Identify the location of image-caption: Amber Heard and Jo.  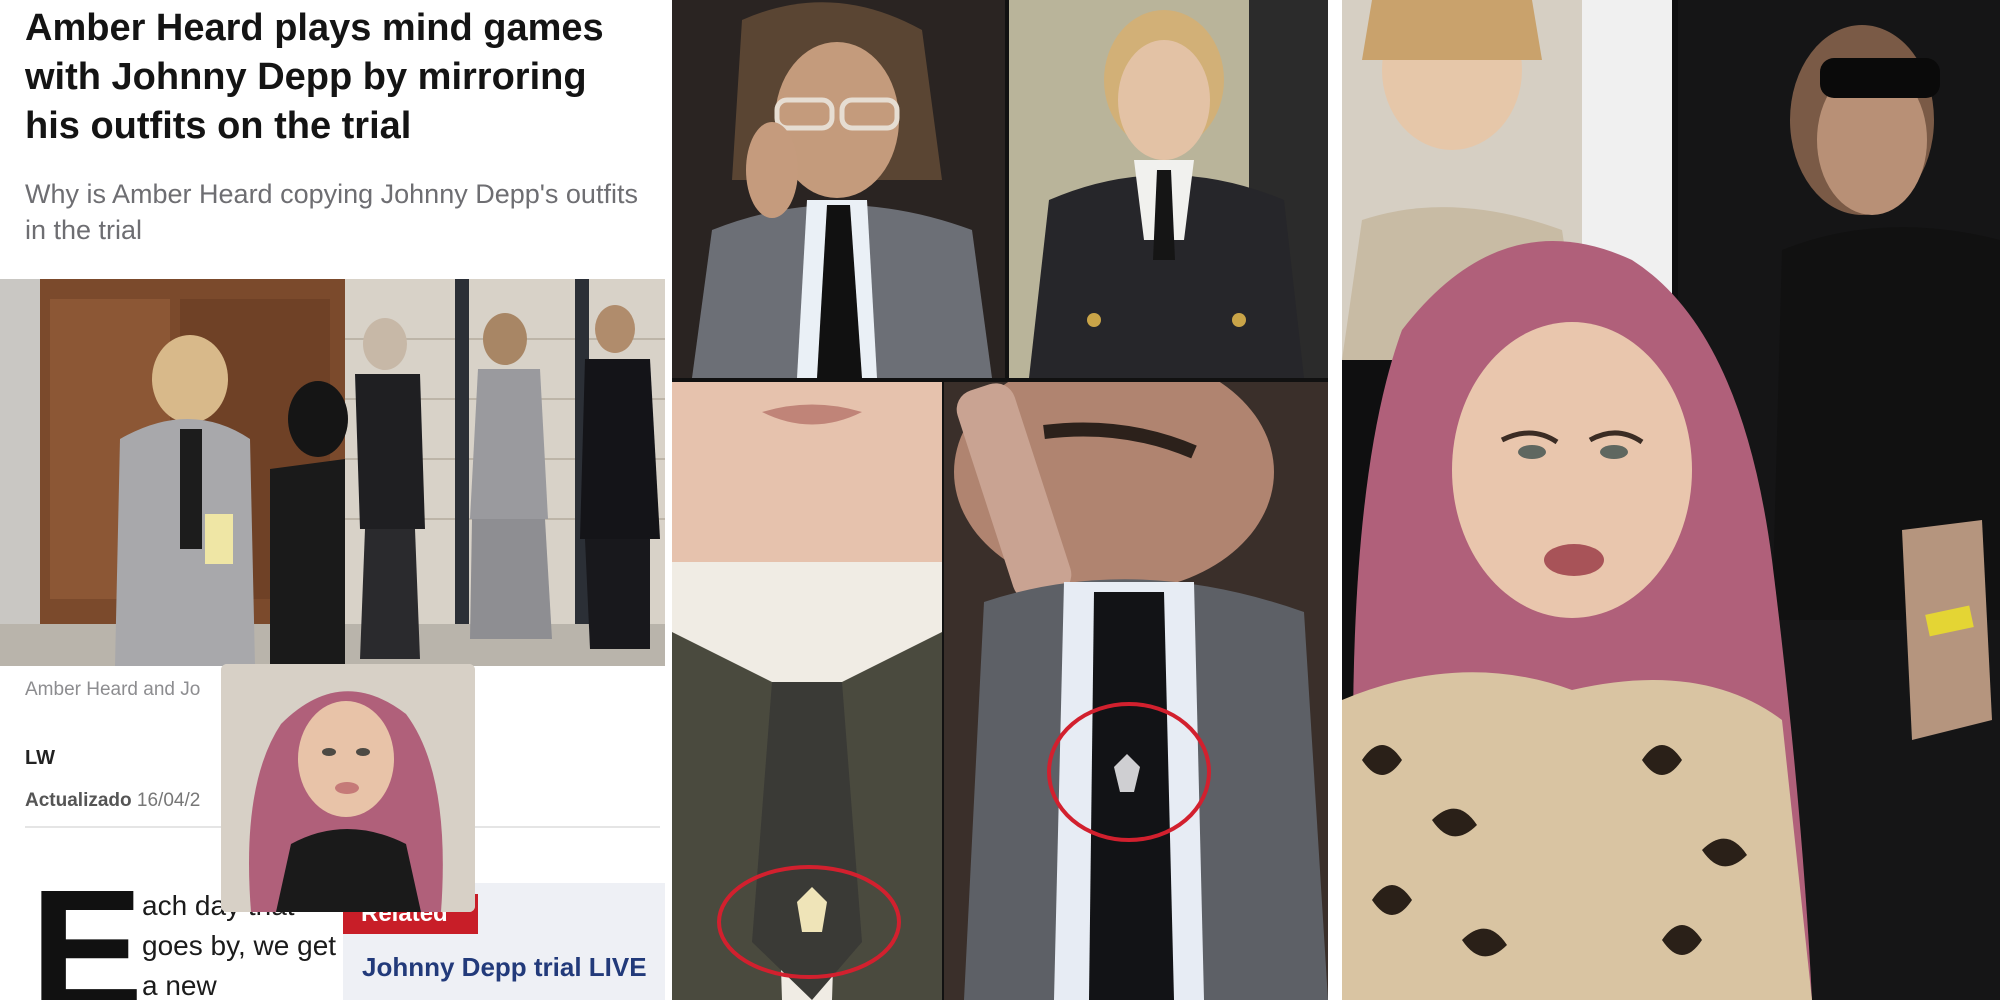
(113, 689).